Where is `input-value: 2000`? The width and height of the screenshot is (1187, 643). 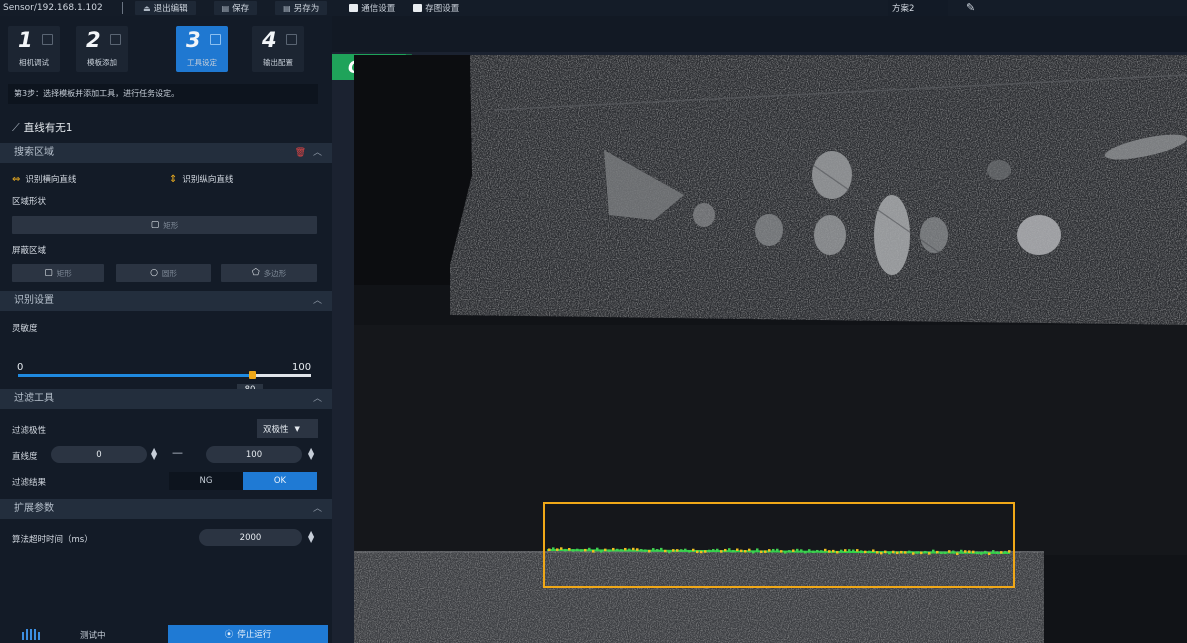 input-value: 2000 is located at coordinates (250, 537).